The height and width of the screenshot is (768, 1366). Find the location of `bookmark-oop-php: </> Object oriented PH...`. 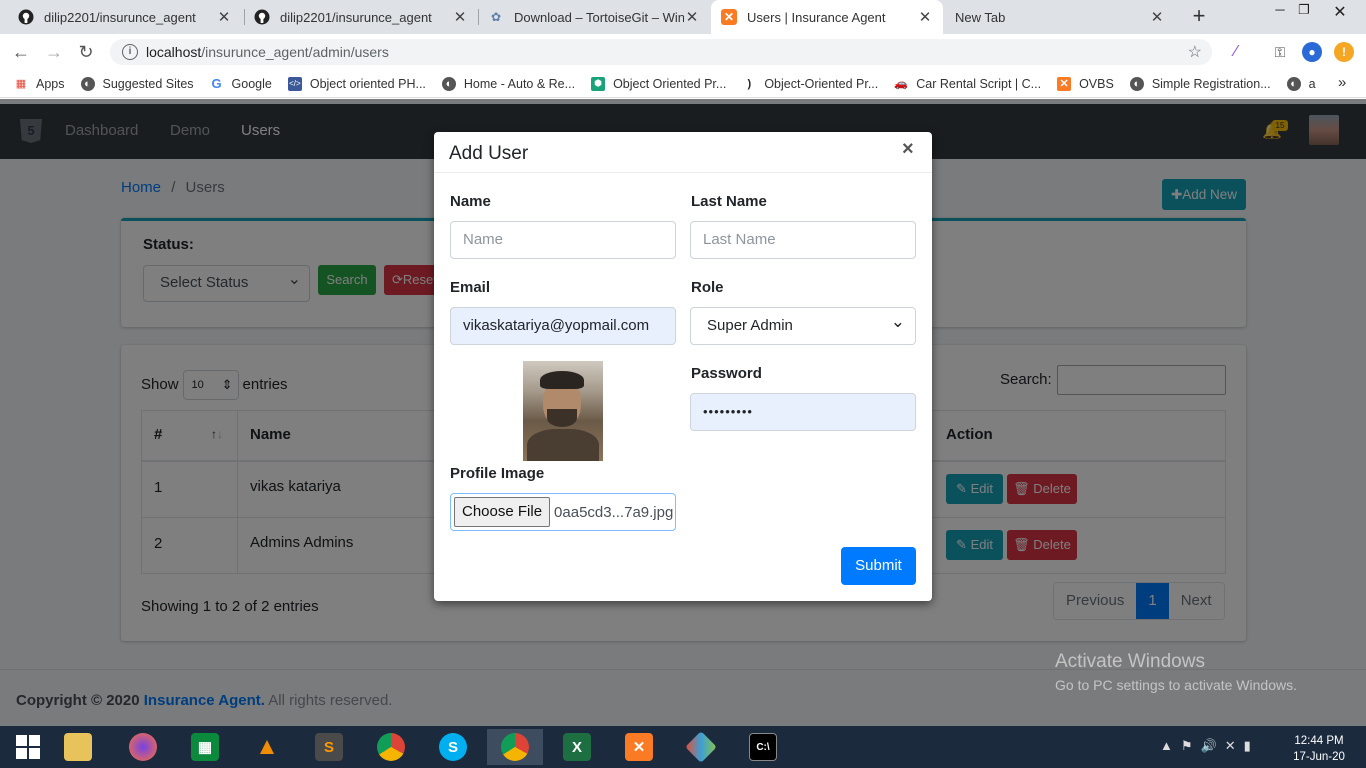

bookmark-oop-php: </> Object oriented PH... is located at coordinates (356, 83).